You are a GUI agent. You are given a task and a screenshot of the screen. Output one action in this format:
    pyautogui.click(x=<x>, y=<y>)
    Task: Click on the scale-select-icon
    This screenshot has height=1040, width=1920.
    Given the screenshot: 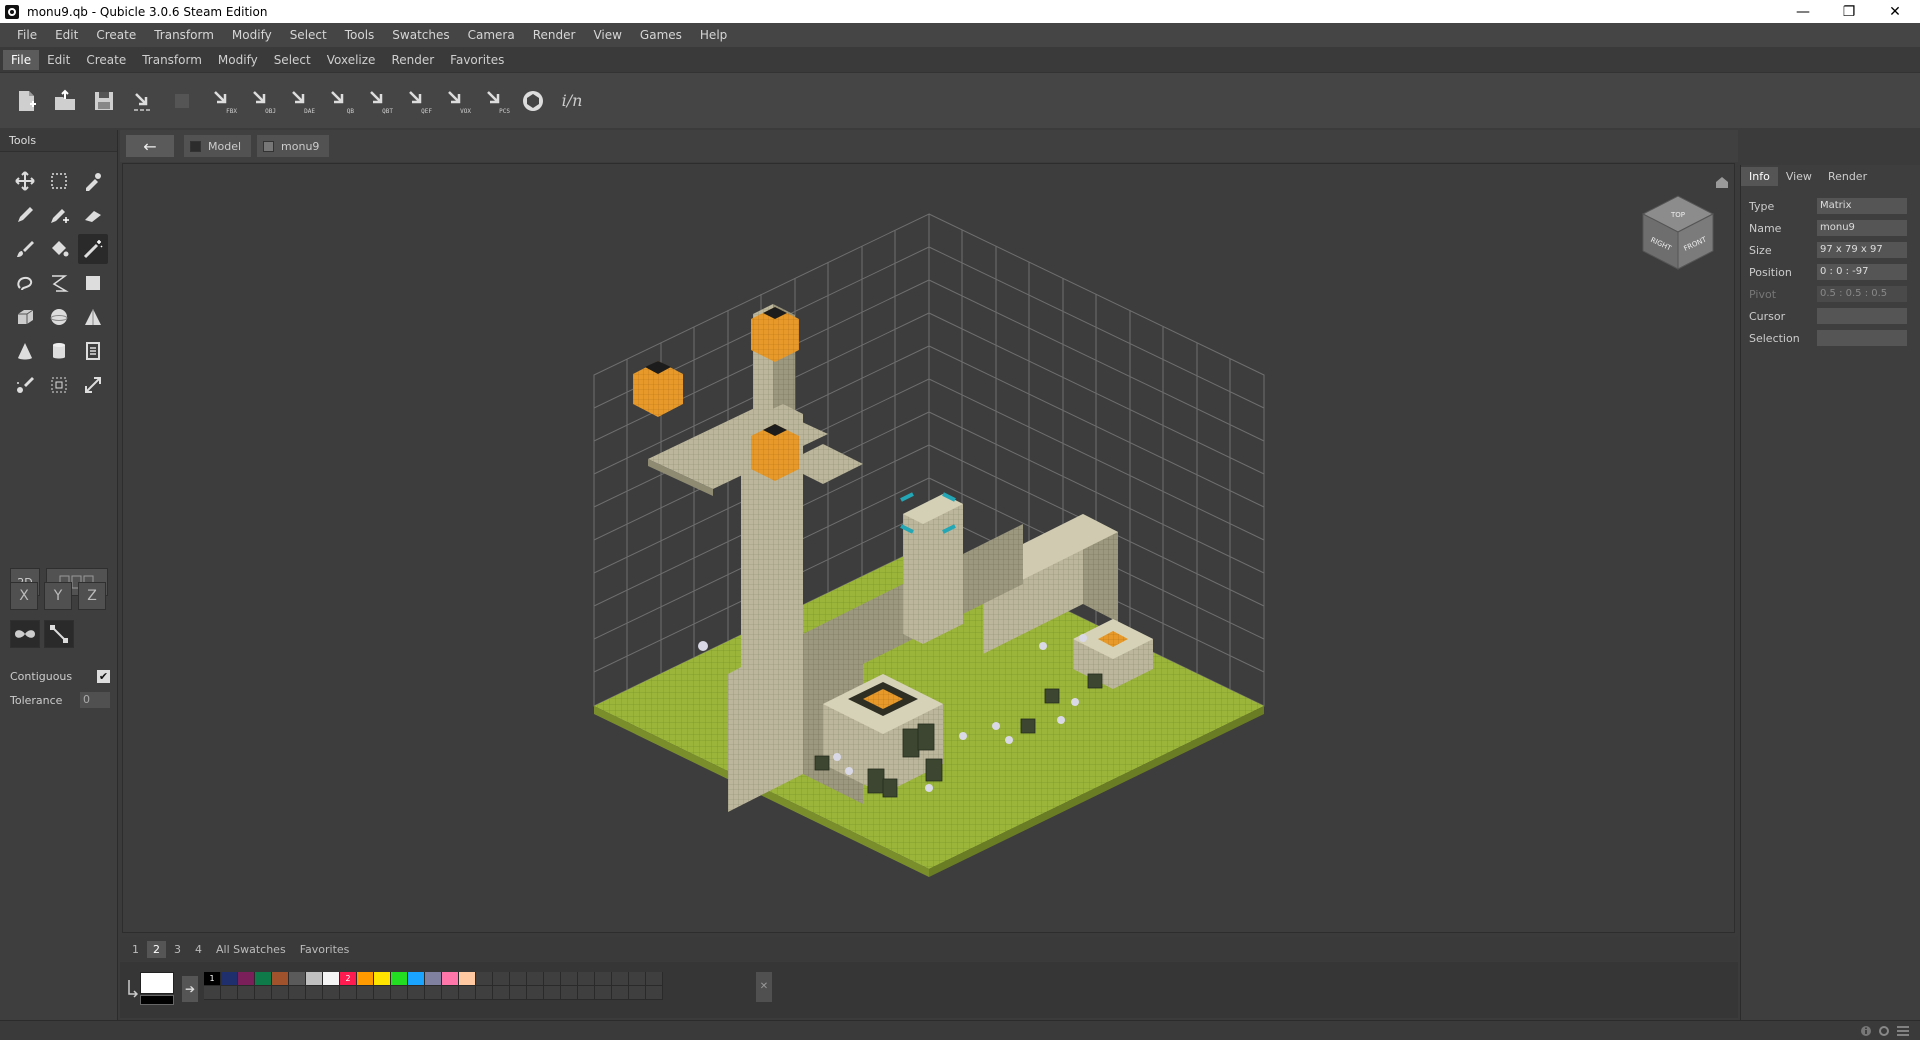 What is the action you would take?
    pyautogui.click(x=59, y=385)
    